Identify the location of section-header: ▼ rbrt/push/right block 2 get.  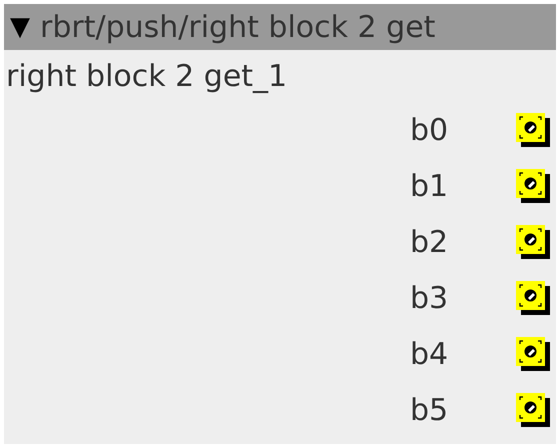
(280, 27).